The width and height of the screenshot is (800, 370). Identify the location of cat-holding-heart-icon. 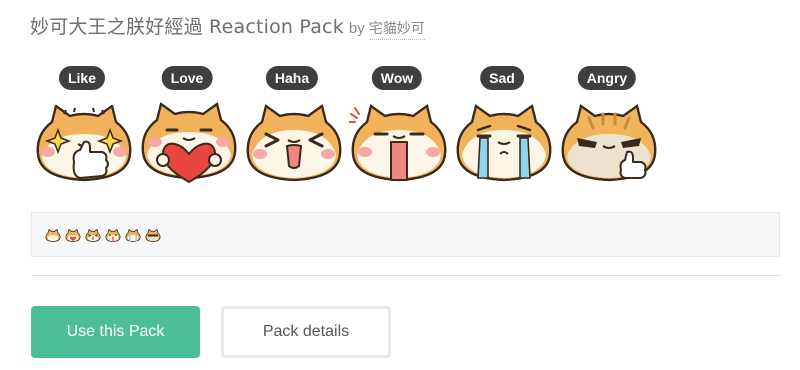
(189, 143).